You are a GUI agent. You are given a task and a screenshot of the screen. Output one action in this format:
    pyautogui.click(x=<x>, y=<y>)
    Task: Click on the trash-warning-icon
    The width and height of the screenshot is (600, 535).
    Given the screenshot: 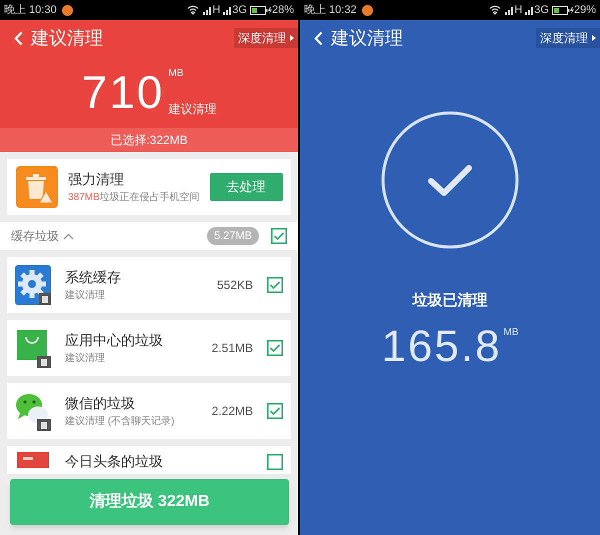 What is the action you would take?
    pyautogui.click(x=37, y=187)
    